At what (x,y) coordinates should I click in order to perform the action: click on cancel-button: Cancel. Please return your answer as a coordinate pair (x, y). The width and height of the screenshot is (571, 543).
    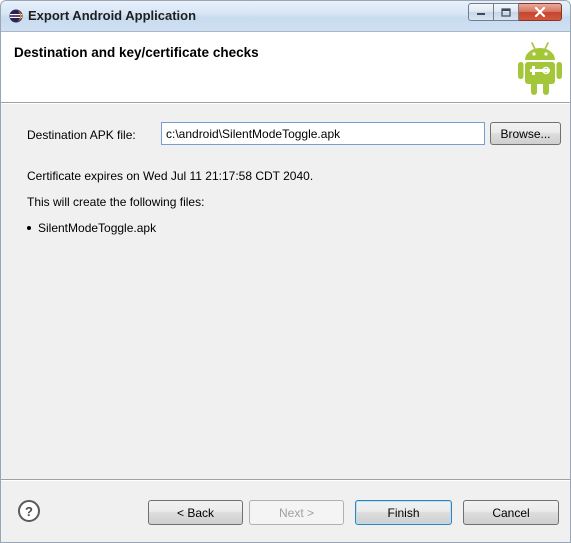
    Looking at the image, I should click on (511, 512).